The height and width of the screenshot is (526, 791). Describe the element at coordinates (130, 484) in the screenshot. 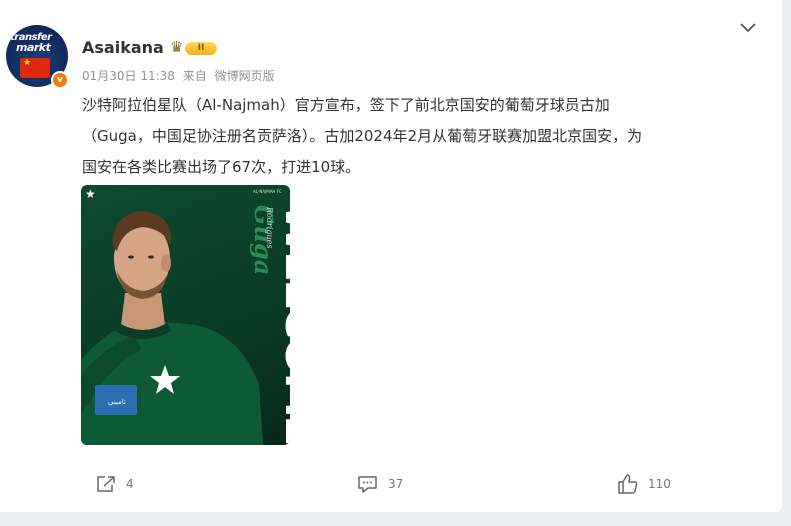

I see `share-count: 4` at that location.